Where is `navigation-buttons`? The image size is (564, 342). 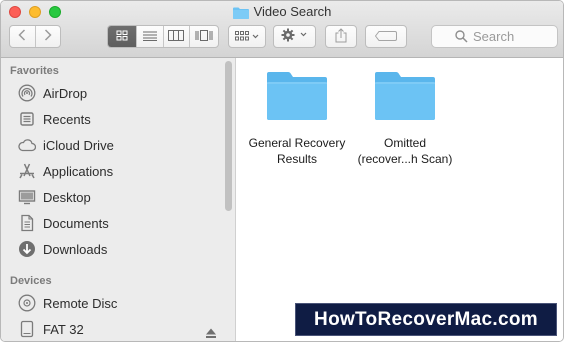 navigation-buttons is located at coordinates (35, 36).